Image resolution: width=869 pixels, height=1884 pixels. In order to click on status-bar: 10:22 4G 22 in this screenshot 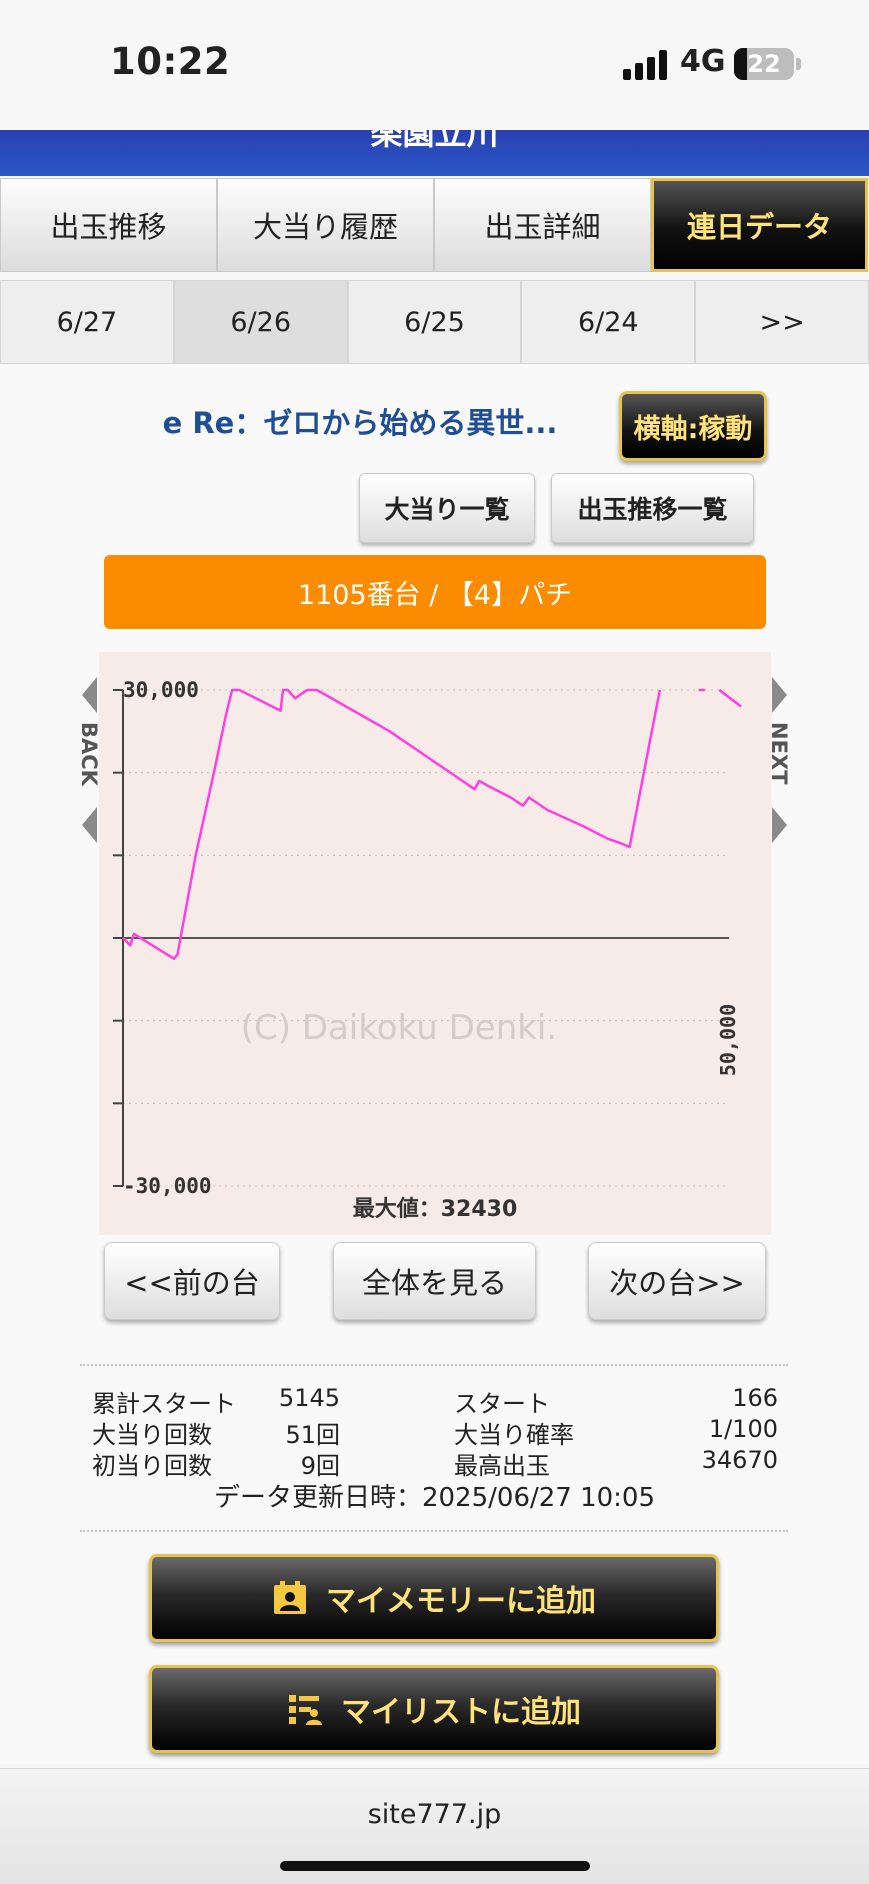, I will do `click(434, 65)`.